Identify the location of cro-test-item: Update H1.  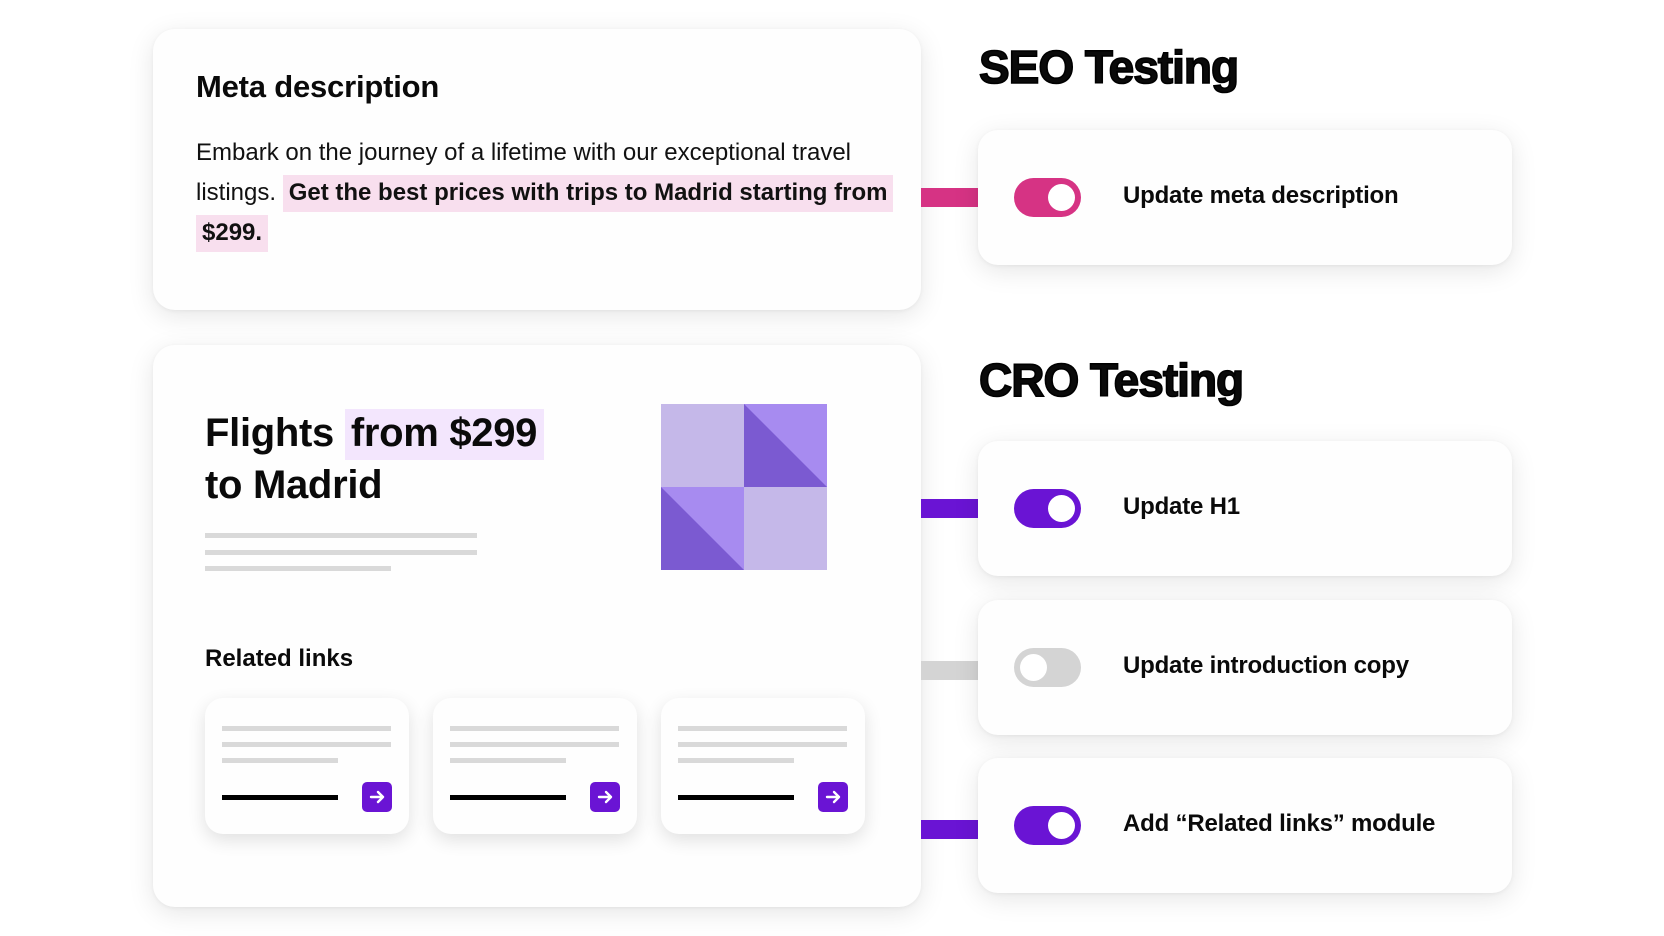
(1245, 508).